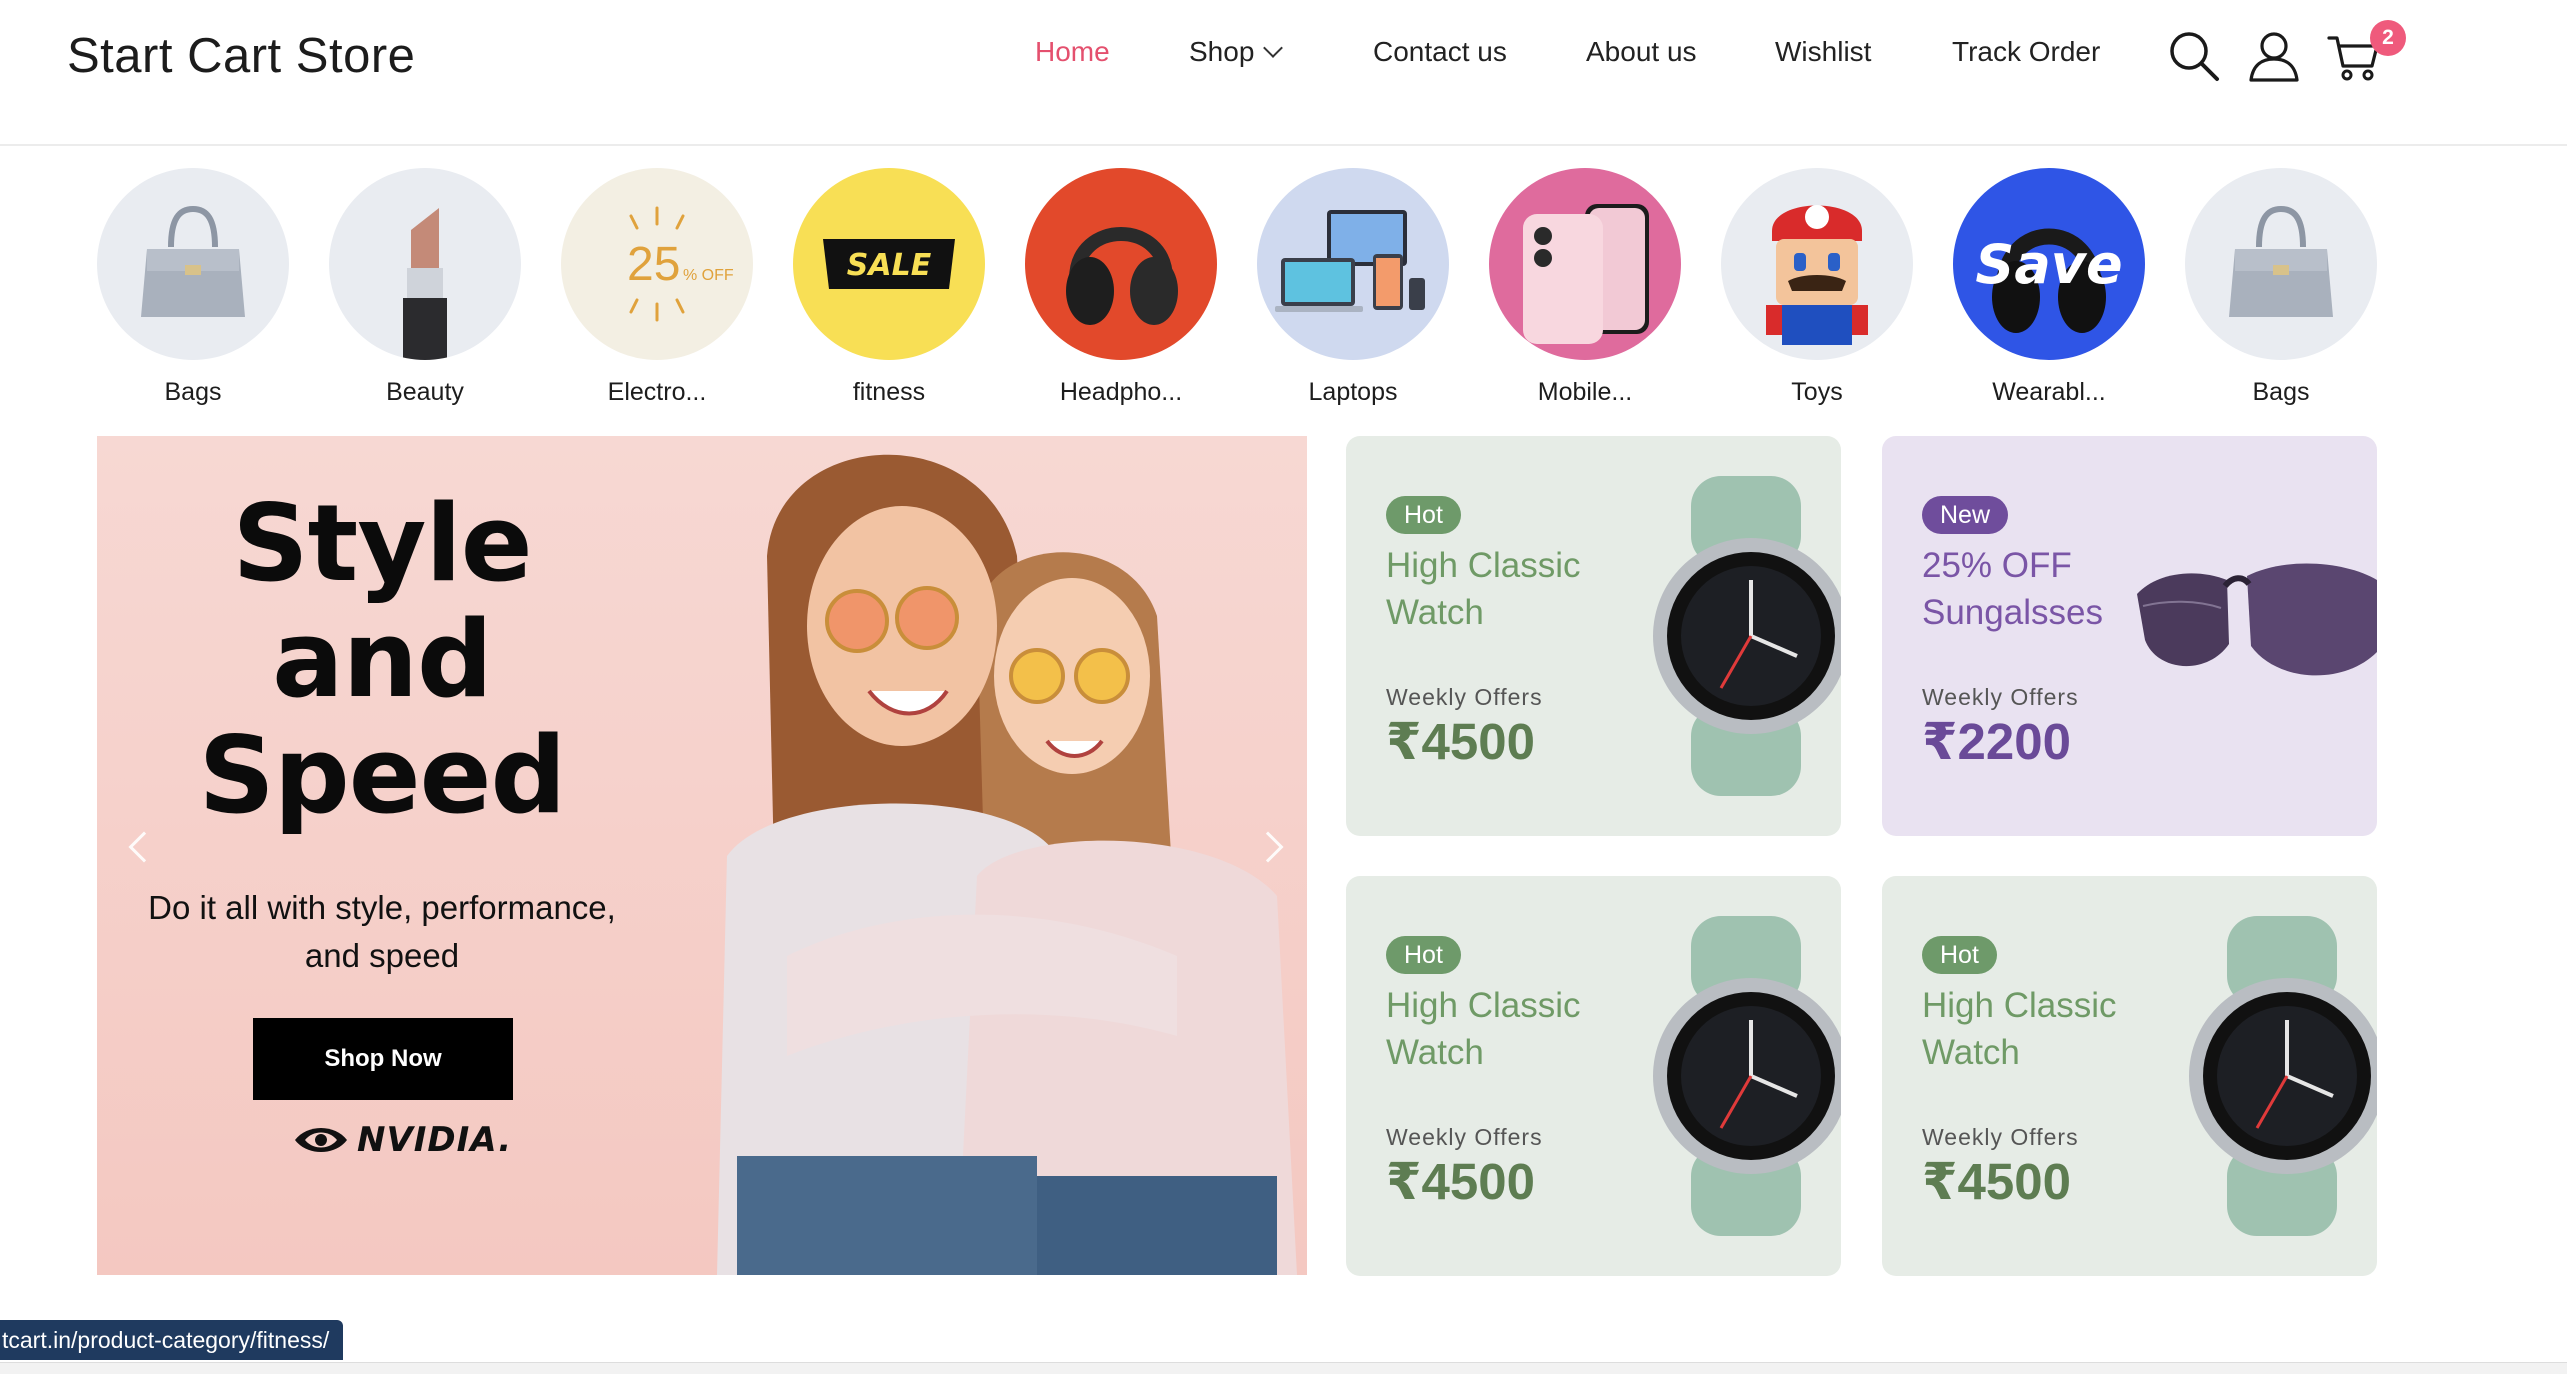 The width and height of the screenshot is (2567, 1374). Describe the element at coordinates (382, 775) in the screenshot. I see `hero-title-line: Speed` at that location.